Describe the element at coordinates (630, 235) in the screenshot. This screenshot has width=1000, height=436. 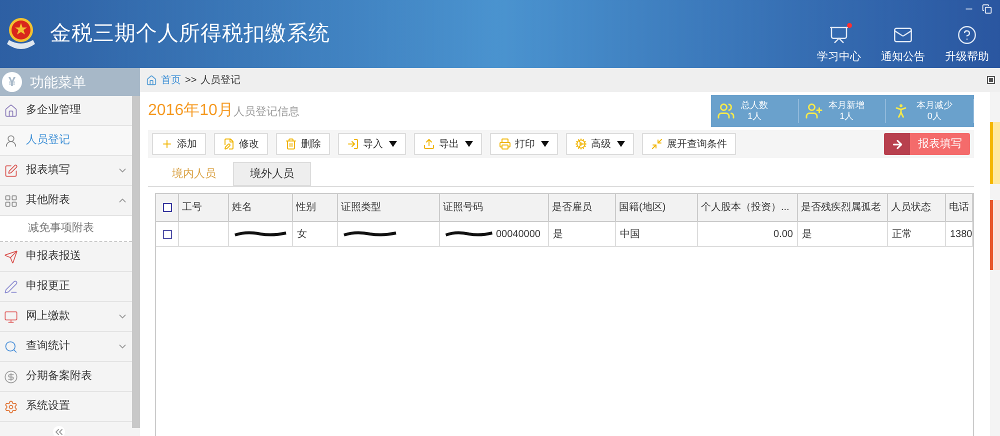
I see `table-cell-text: 中国` at that location.